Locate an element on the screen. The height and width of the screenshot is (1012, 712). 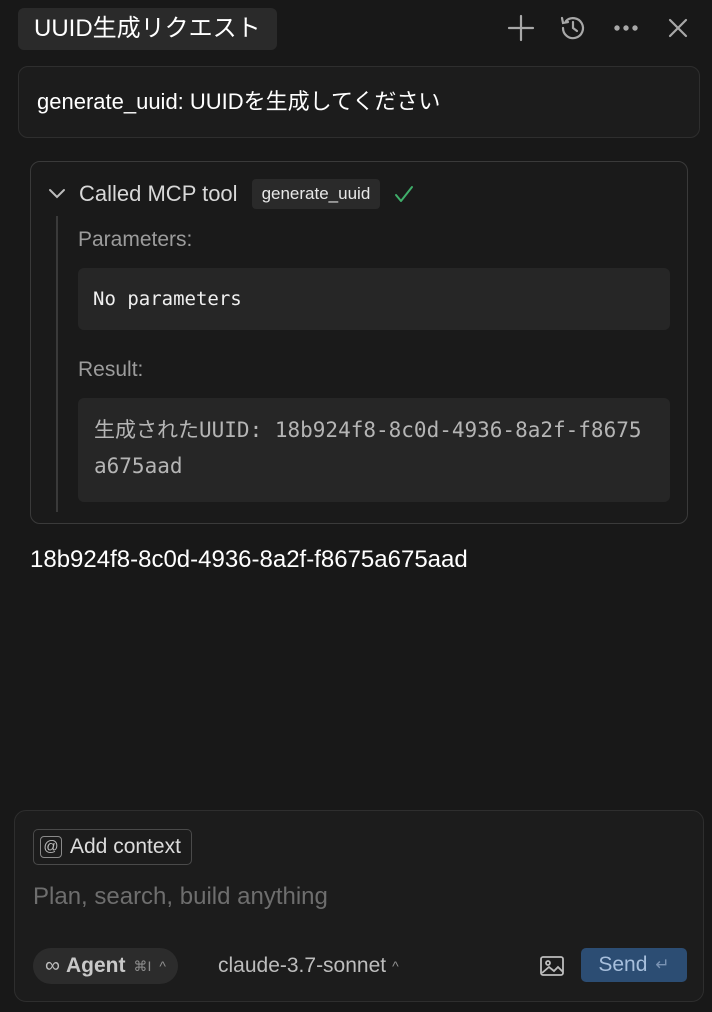
enter-icon: ↵ is located at coordinates (662, 964).